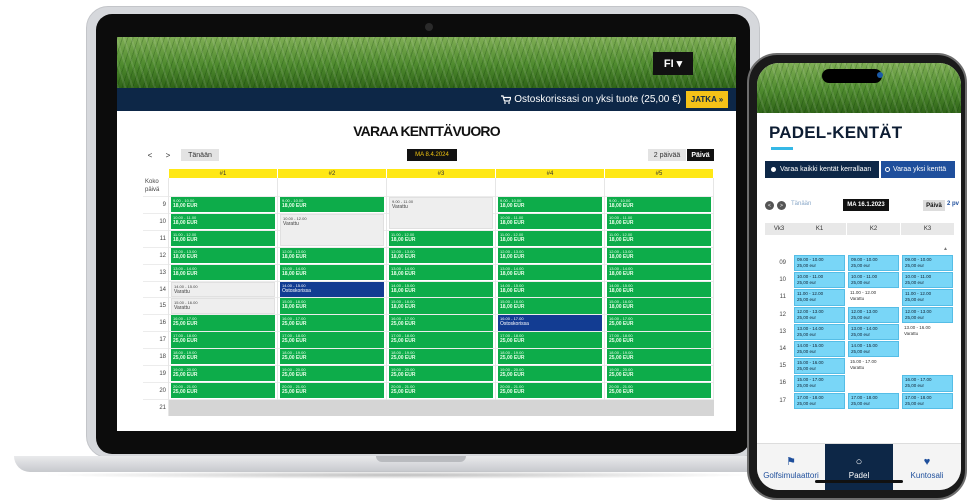  I want to click on phone-free-slot: 15.00 - 16.00 25,00 eur, so click(819, 366).